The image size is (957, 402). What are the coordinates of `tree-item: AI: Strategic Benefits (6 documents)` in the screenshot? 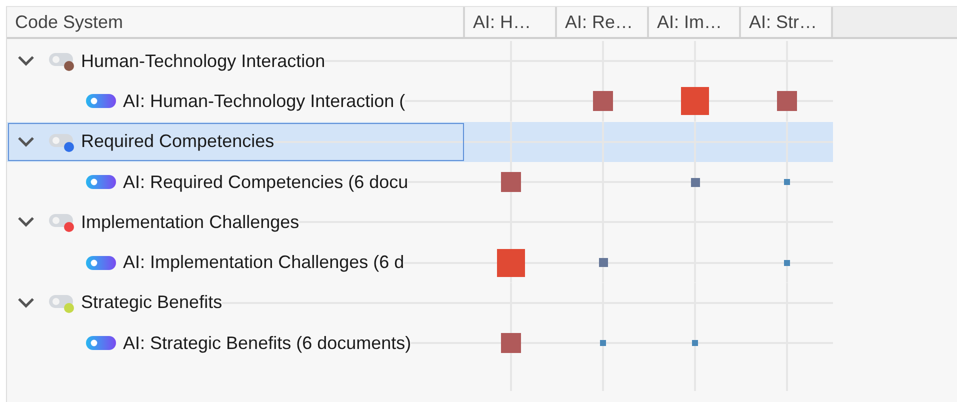 It's located at (236, 343).